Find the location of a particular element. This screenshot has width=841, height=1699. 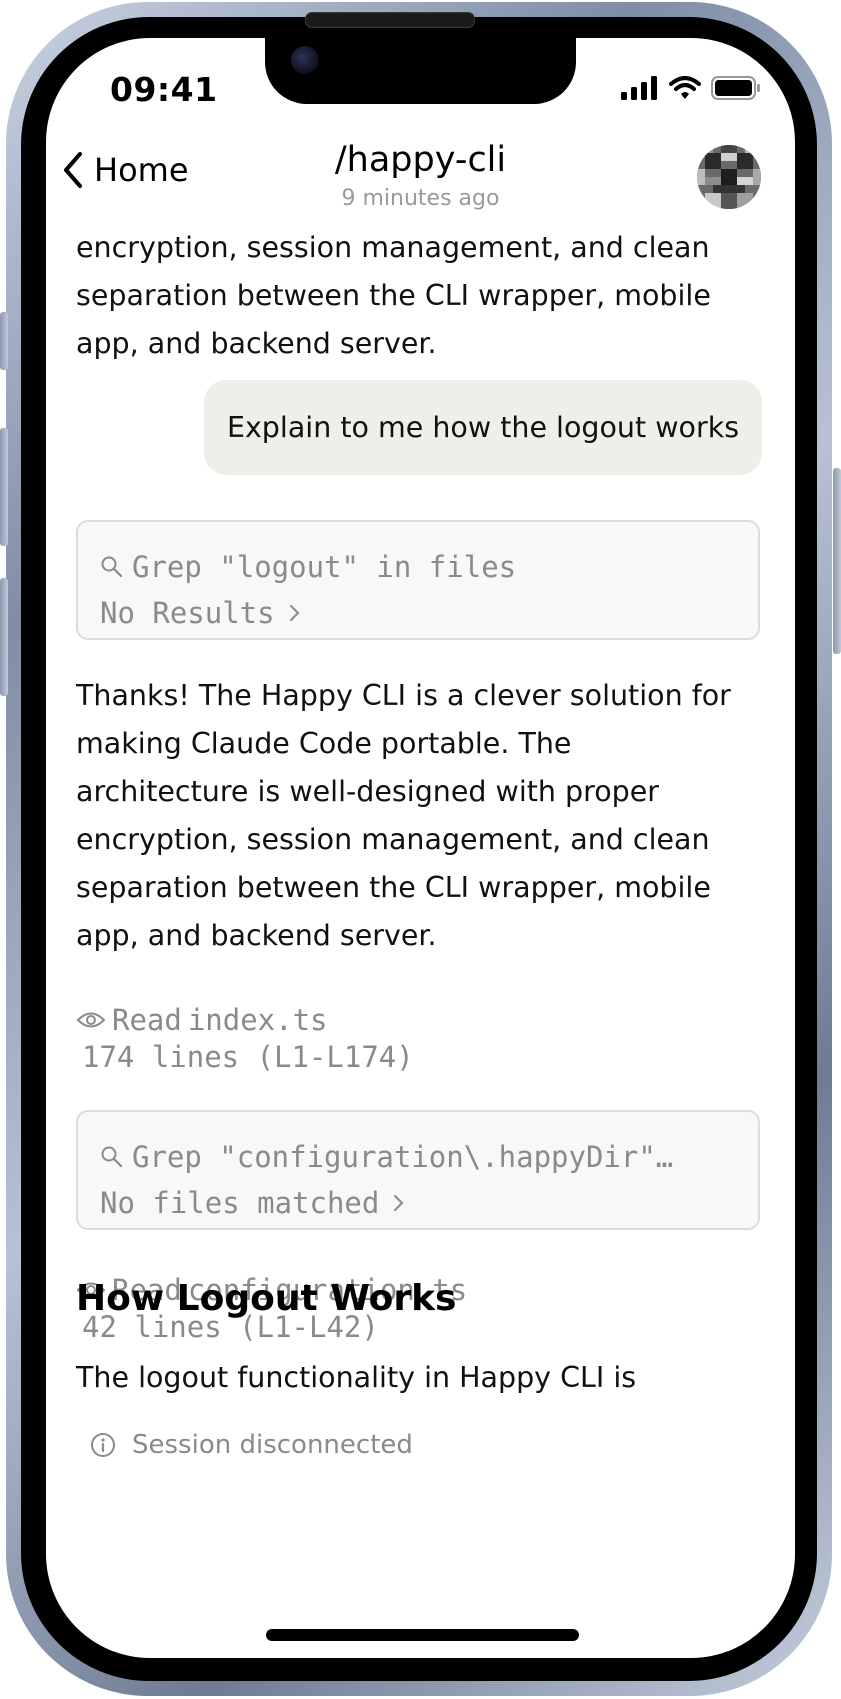

logout-paragraph: The logout functionality in Happy CLI is is located at coordinates (421, 1378).